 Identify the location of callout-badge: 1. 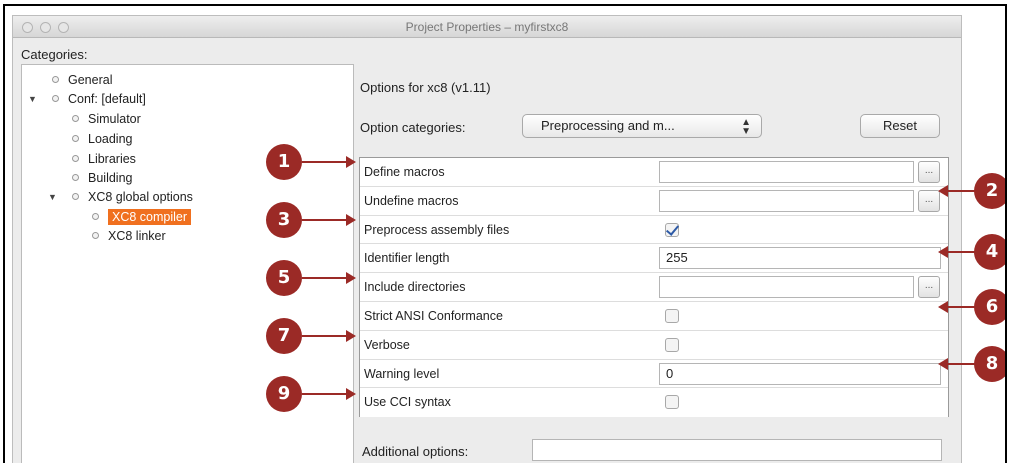
(284, 162).